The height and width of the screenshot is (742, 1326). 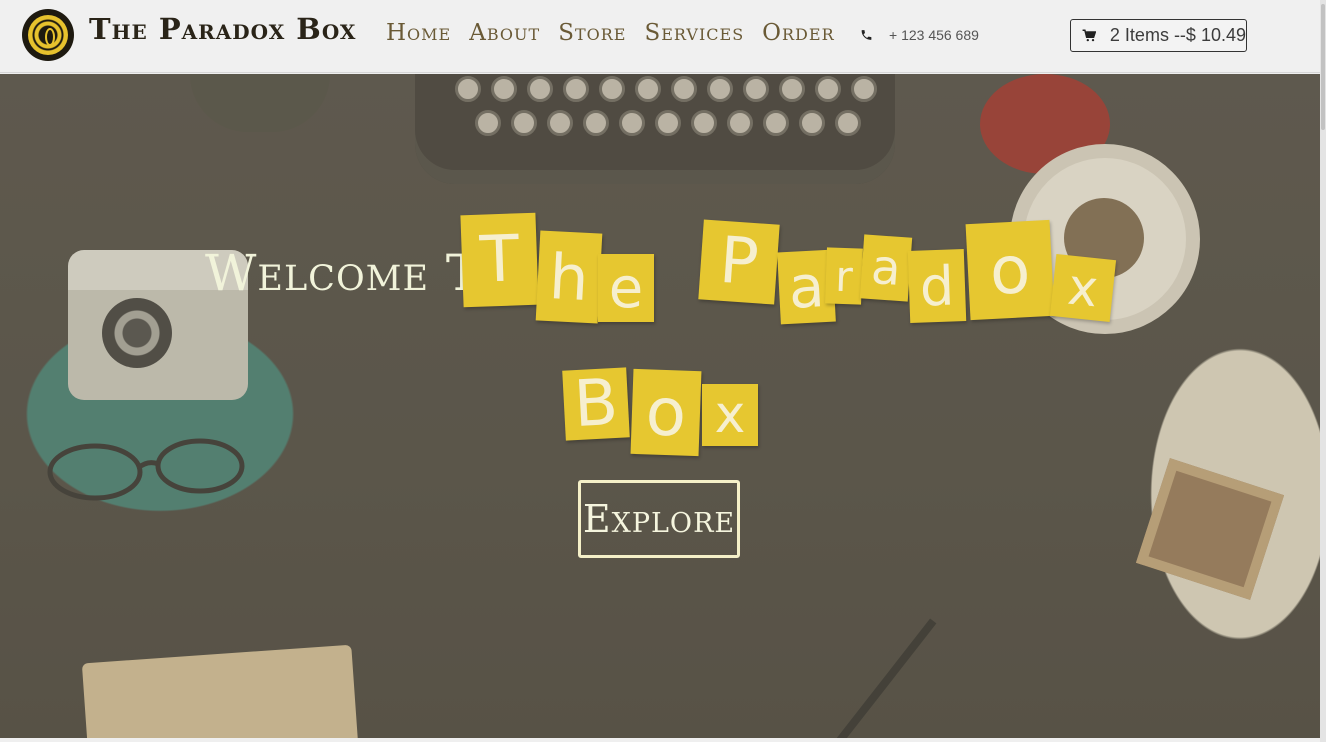 I want to click on logo-icon, so click(x=48, y=35).